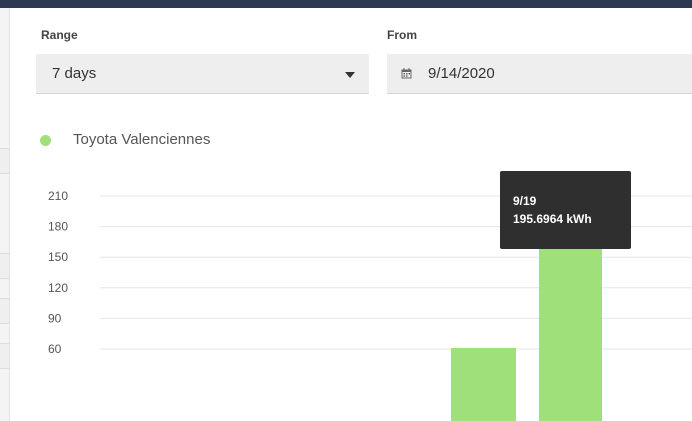 This screenshot has width=692, height=421. Describe the element at coordinates (402, 35) in the screenshot. I see `from-label: From` at that location.